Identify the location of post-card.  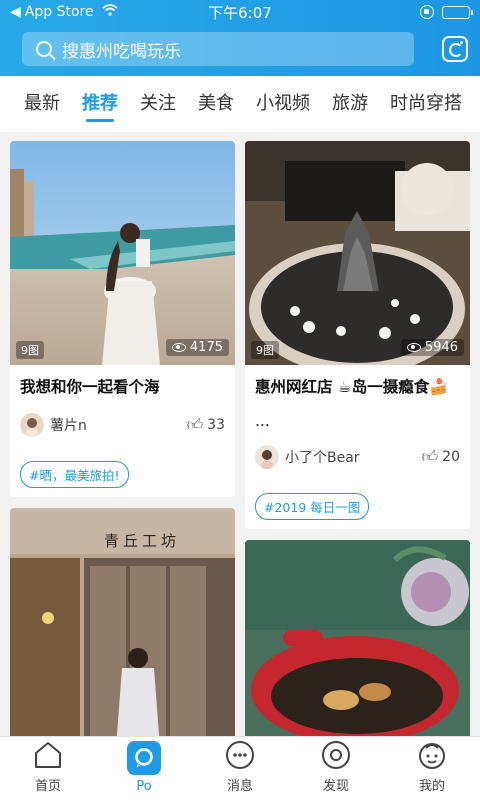
(357, 638).